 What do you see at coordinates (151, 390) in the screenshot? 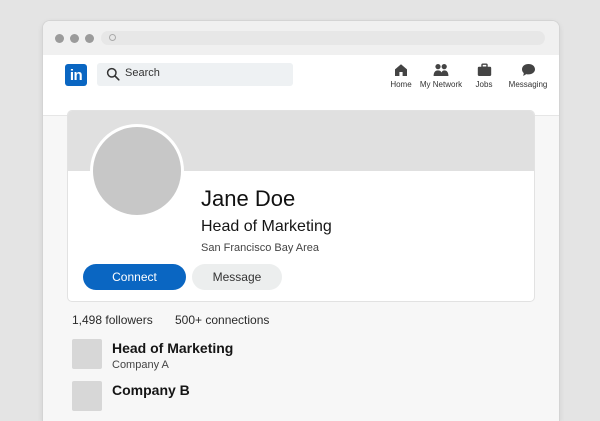
I see `experience-title: Company B` at bounding box center [151, 390].